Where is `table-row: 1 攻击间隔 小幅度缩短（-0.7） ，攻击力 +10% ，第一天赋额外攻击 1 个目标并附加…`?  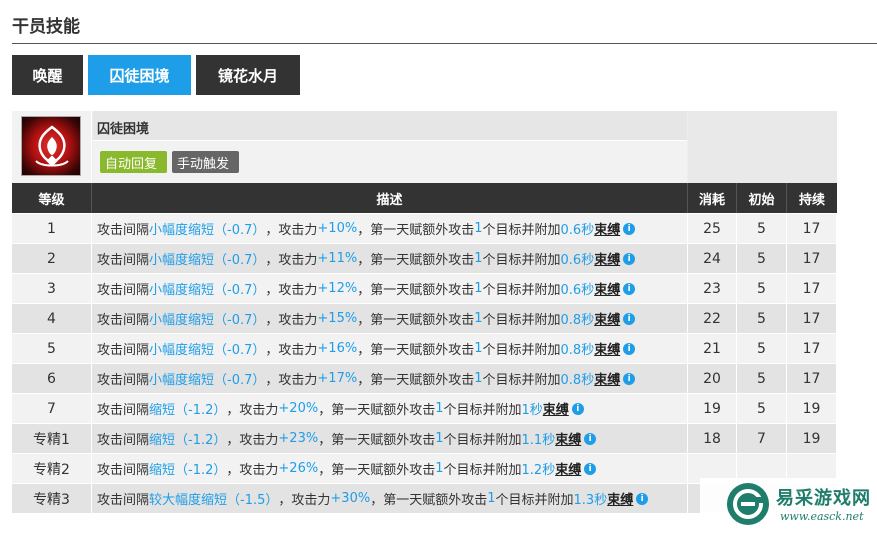 table-row: 1 攻击间隔 小幅度缩短（-0.7） ，攻击力 +10% ，第一天赋额外攻击 1 个目标并附加… is located at coordinates (424, 228).